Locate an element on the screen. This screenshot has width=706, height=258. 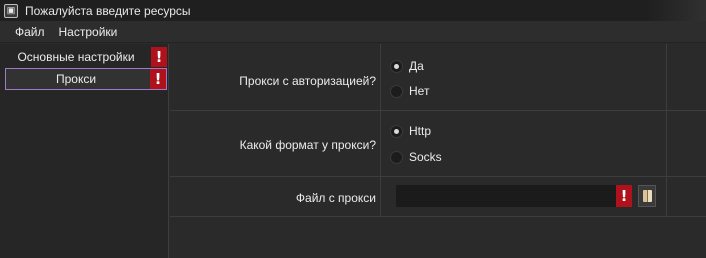
title-glare is located at coordinates (676, 10).